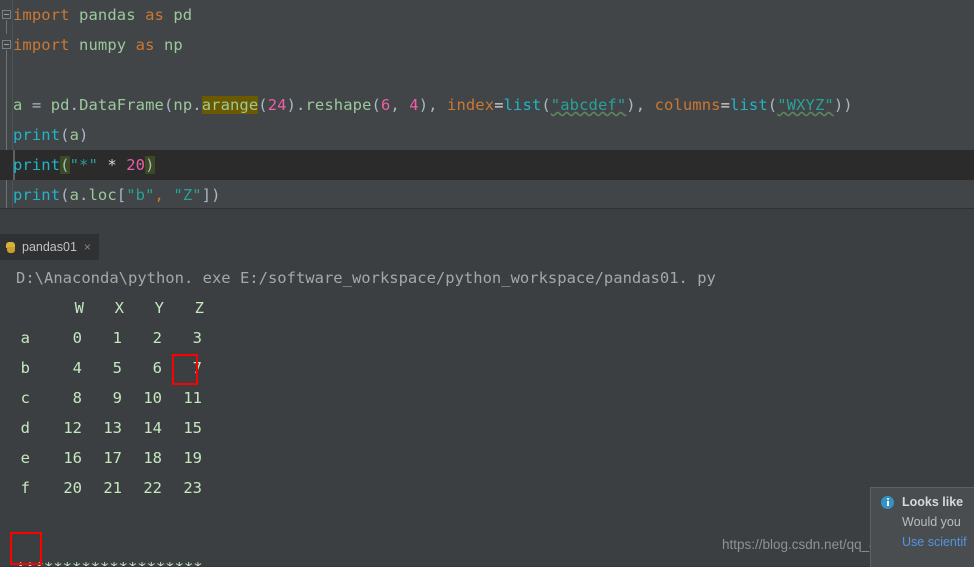  I want to click on dataframe-cell: 2, so click(157, 338).